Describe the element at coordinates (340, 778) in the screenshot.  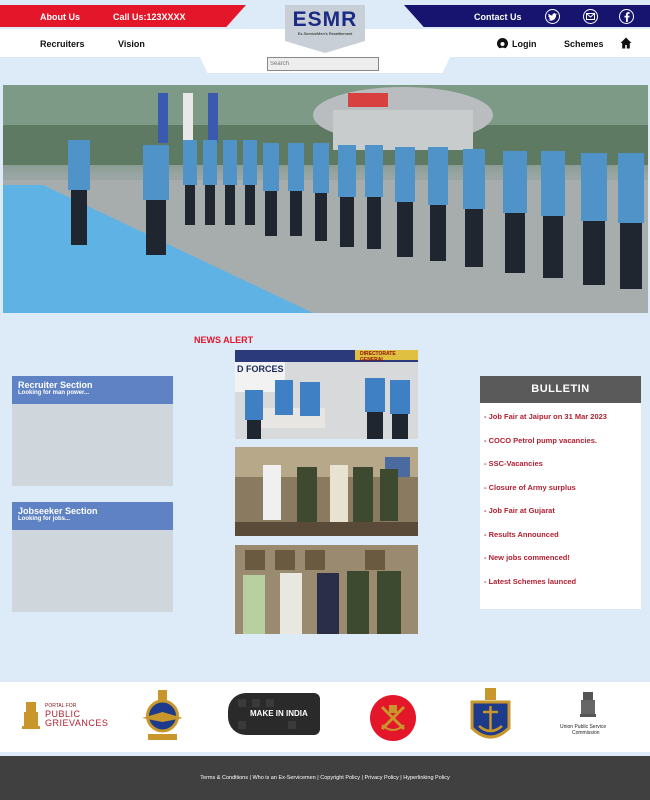
I see `footer-link-copyright: Copyright Policy` at that location.